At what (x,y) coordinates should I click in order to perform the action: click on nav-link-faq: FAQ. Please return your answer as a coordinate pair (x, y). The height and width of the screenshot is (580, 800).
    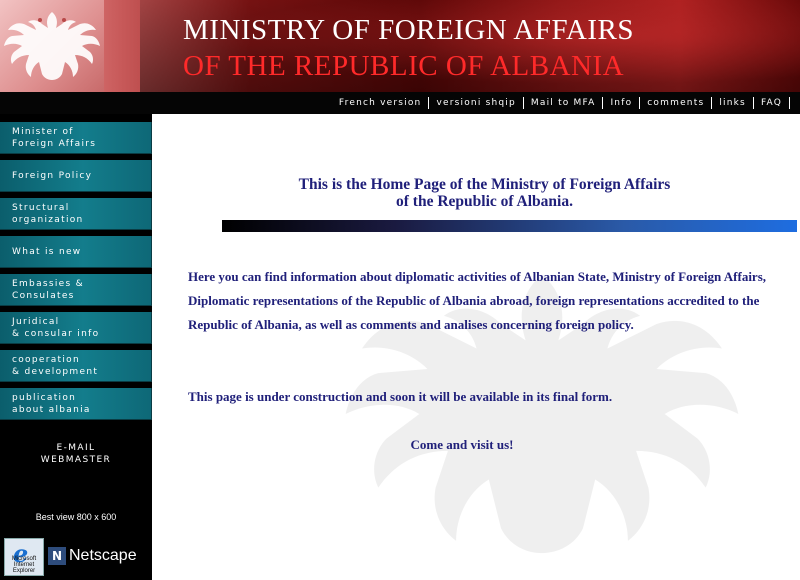
    Looking at the image, I should click on (771, 103).